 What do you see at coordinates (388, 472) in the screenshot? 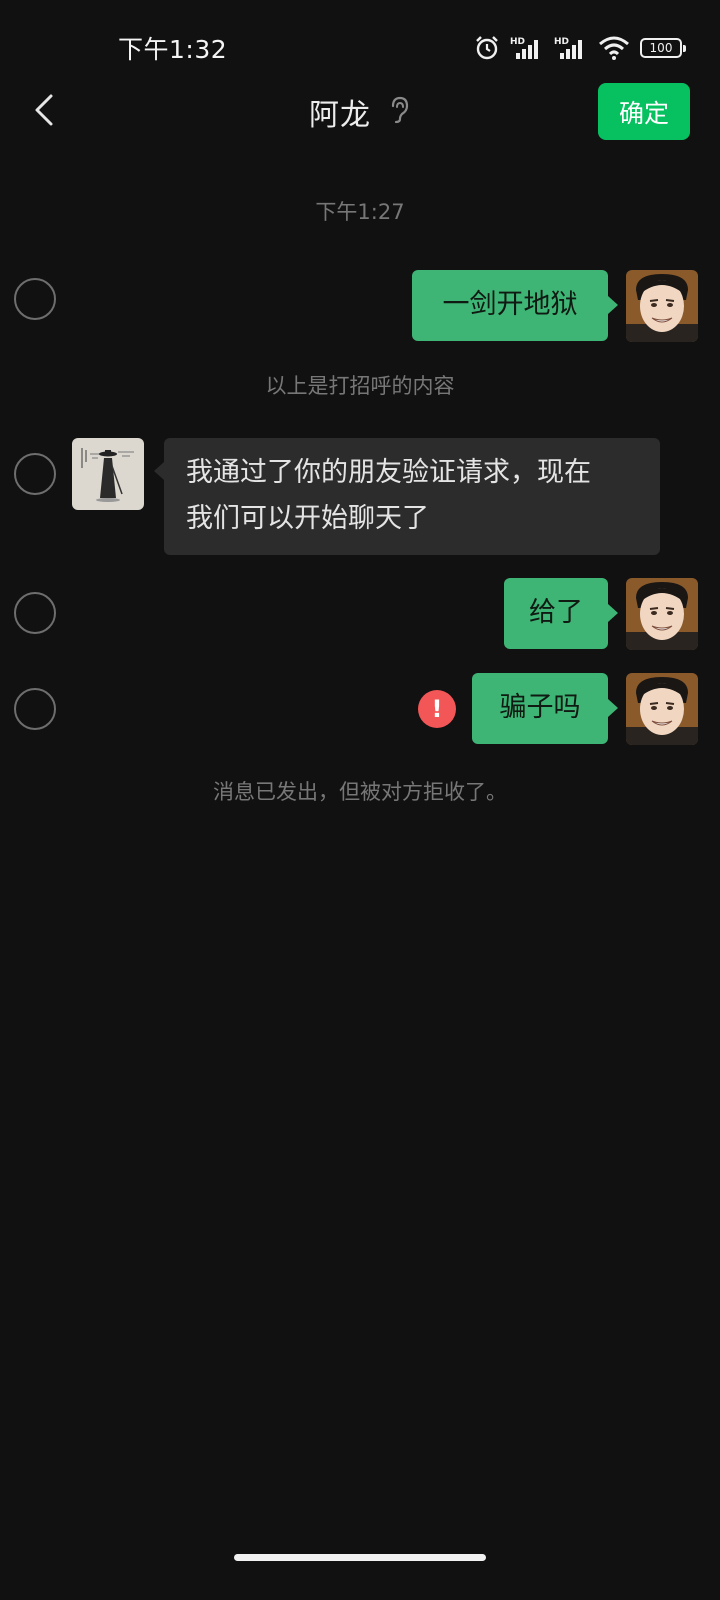
I see `message-text-line: 我通过了你的朋友验证请求，现在` at bounding box center [388, 472].